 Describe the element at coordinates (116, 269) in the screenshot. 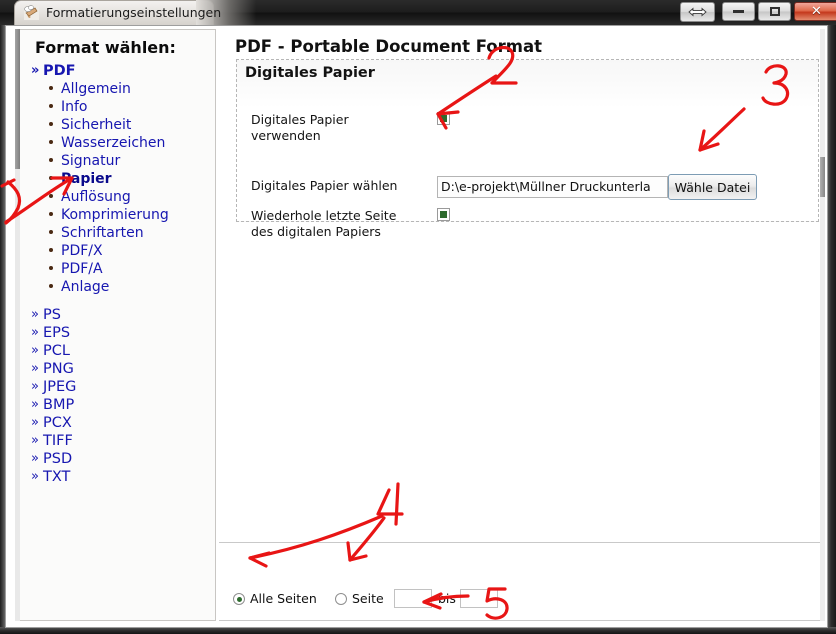

I see `sidebar-item-pdf-a: PDF/A` at that location.